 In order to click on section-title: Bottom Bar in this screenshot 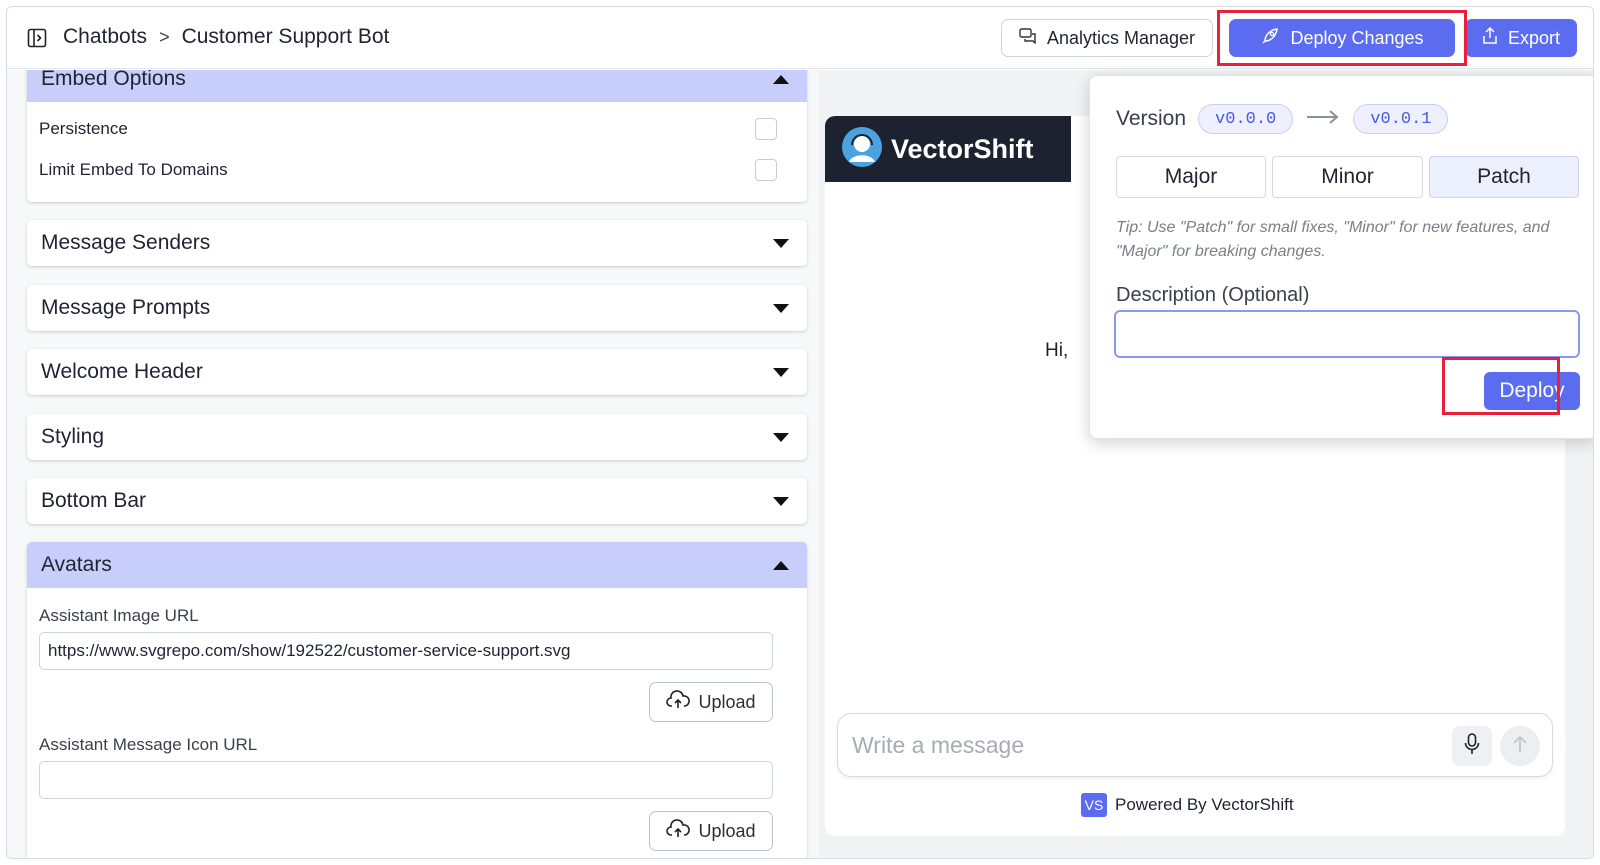, I will do `click(94, 500)`.